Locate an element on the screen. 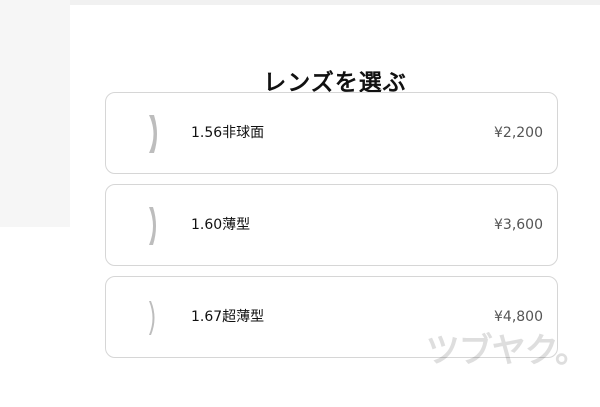  lens-thin-icon is located at coordinates (152, 226).